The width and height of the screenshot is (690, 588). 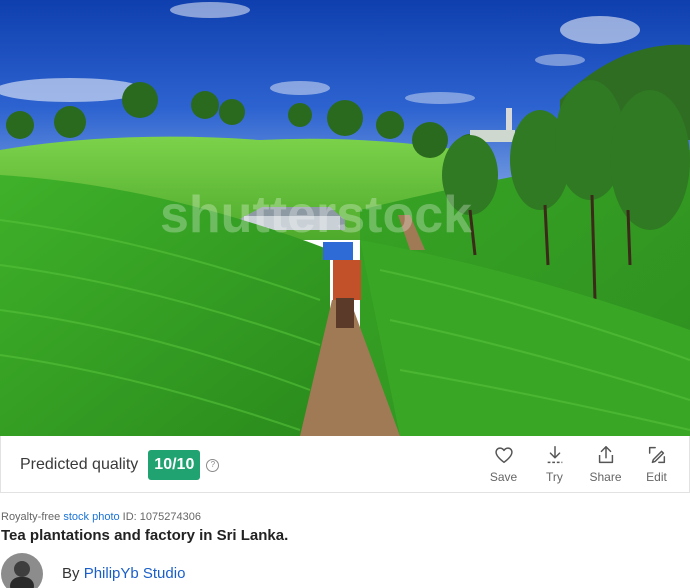 I want to click on predicted-quality: Predicted quality 10/10 ?, so click(x=120, y=465).